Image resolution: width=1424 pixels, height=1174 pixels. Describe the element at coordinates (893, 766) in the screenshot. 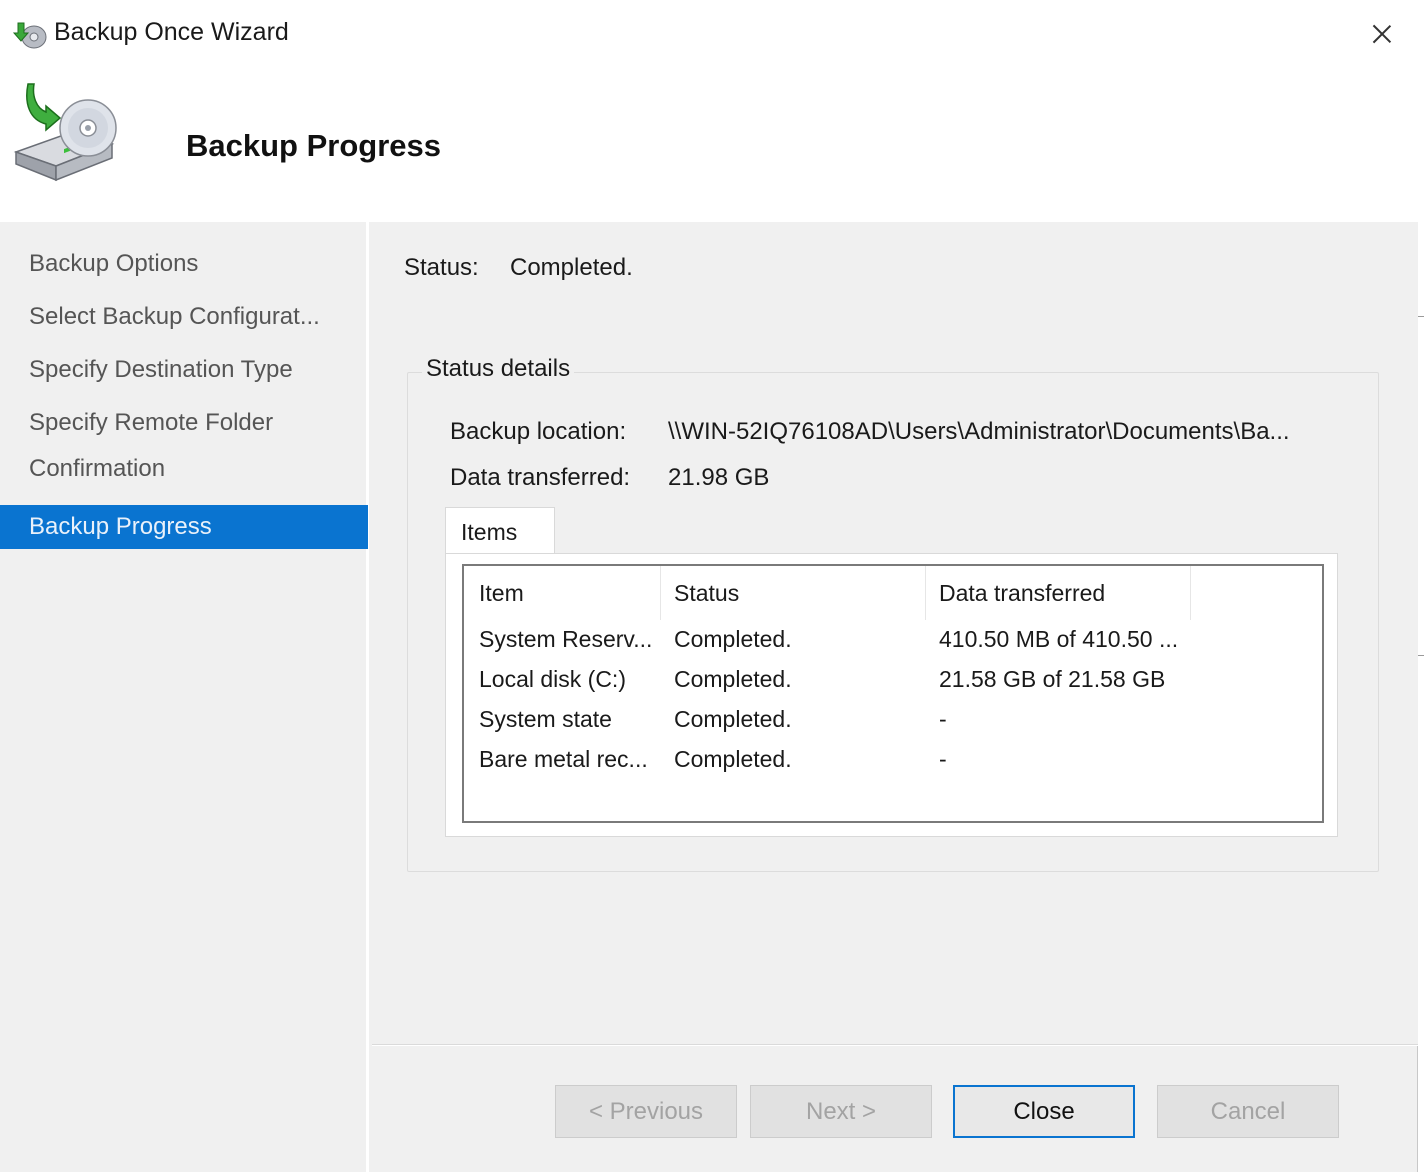

I see `list-item: Bare metal rec... Completed. -` at that location.